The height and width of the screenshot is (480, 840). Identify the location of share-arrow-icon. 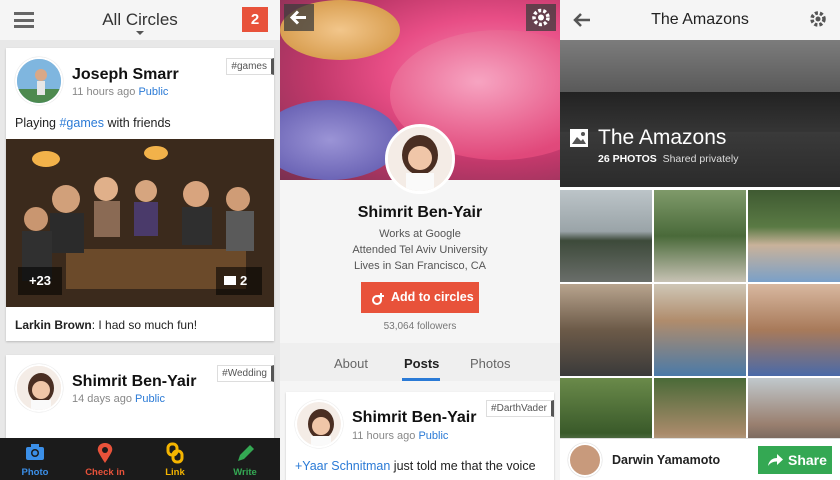
(775, 460).